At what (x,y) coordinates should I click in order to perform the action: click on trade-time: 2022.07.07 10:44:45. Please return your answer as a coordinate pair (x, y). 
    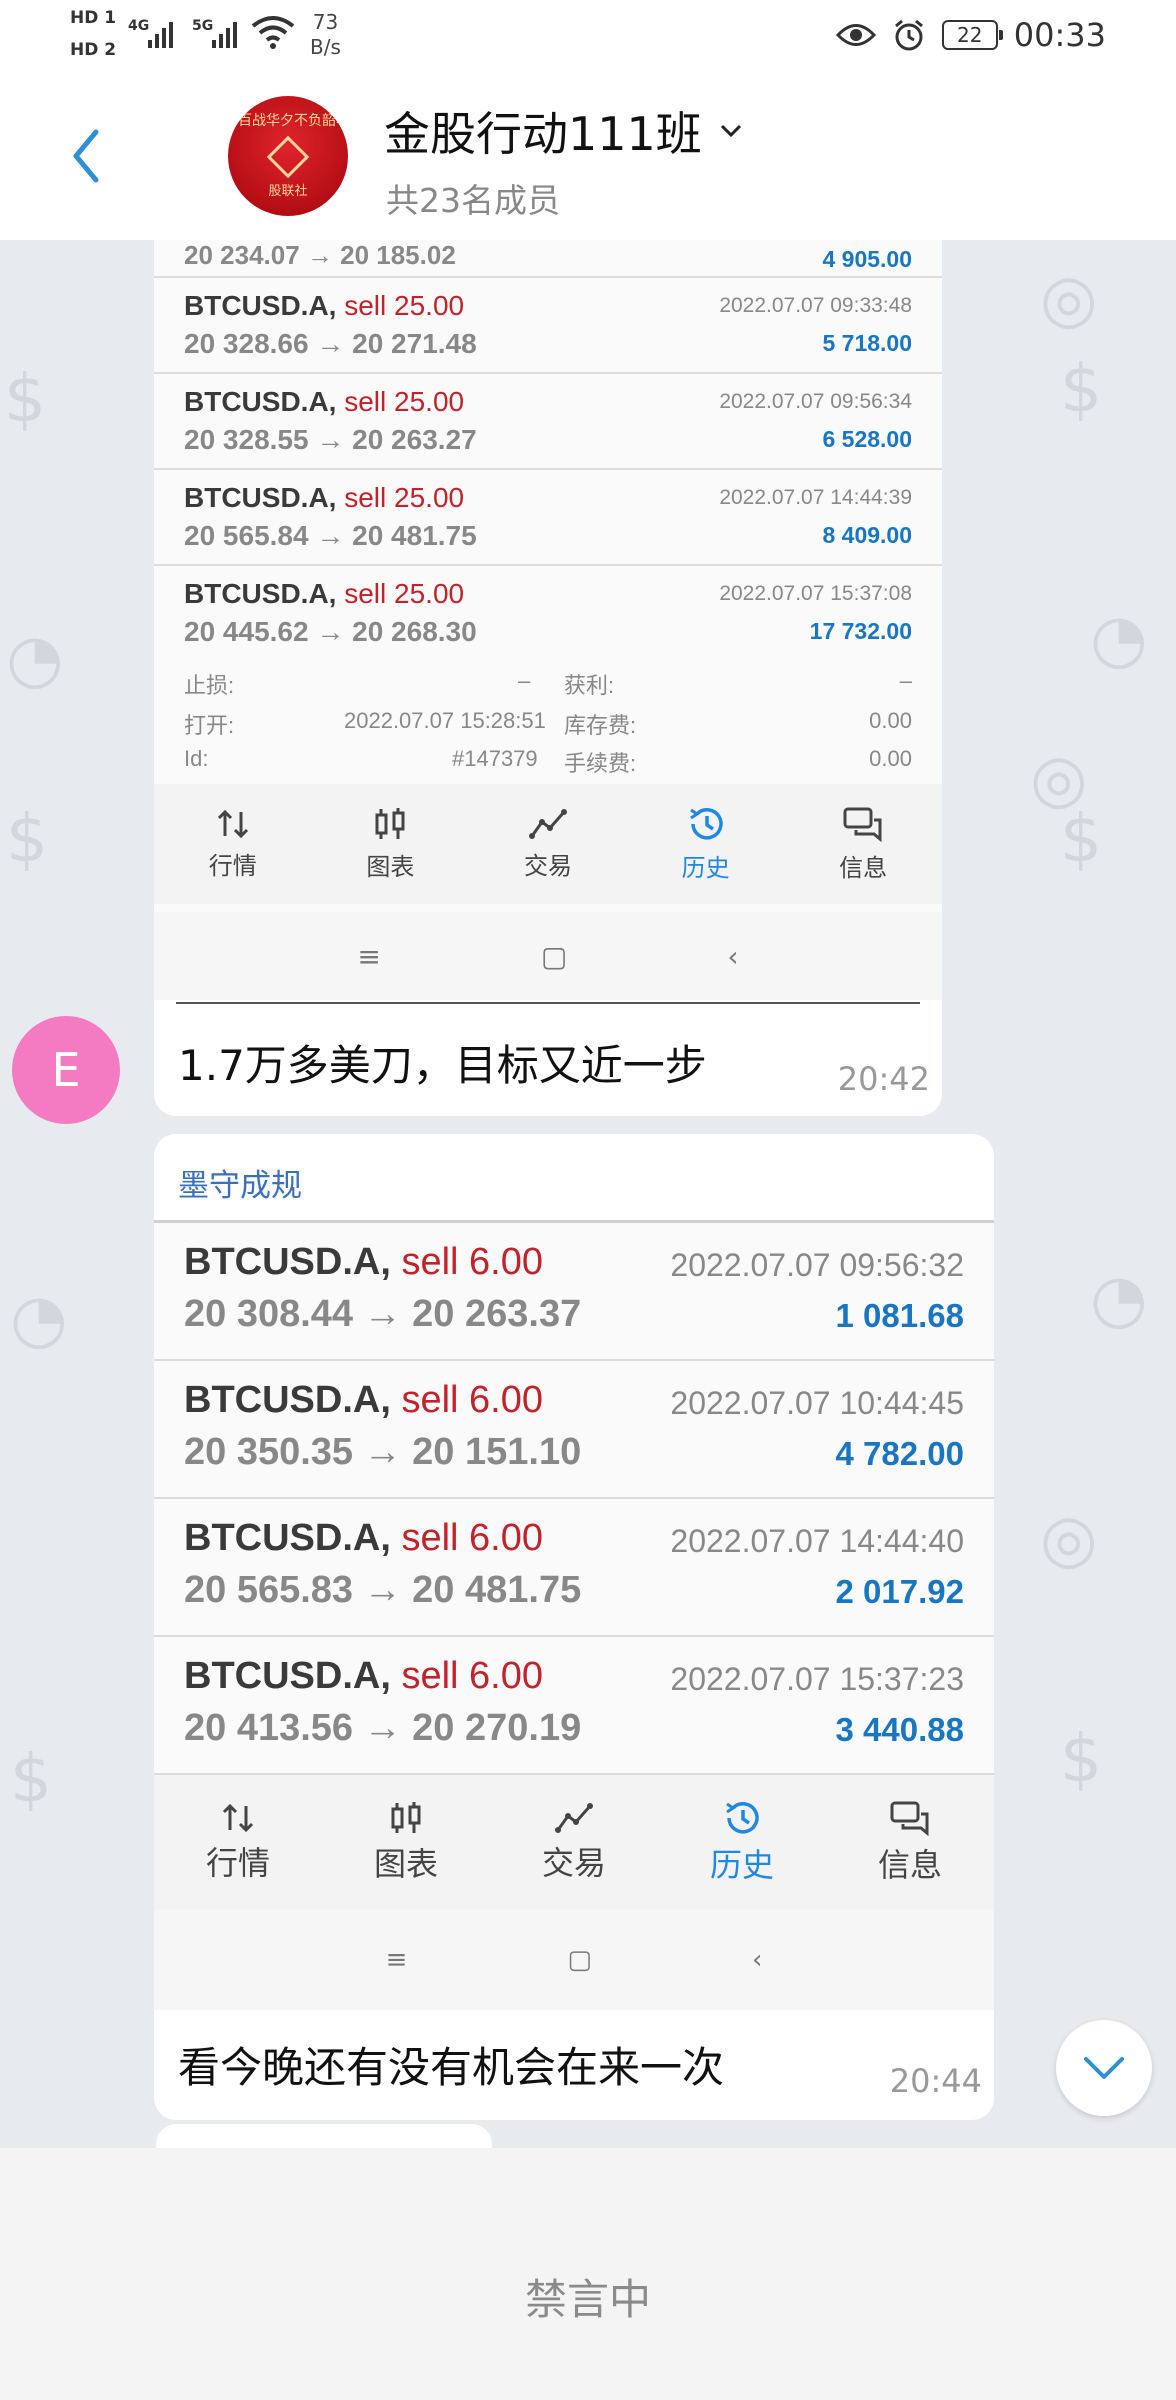
    Looking at the image, I should click on (817, 1403).